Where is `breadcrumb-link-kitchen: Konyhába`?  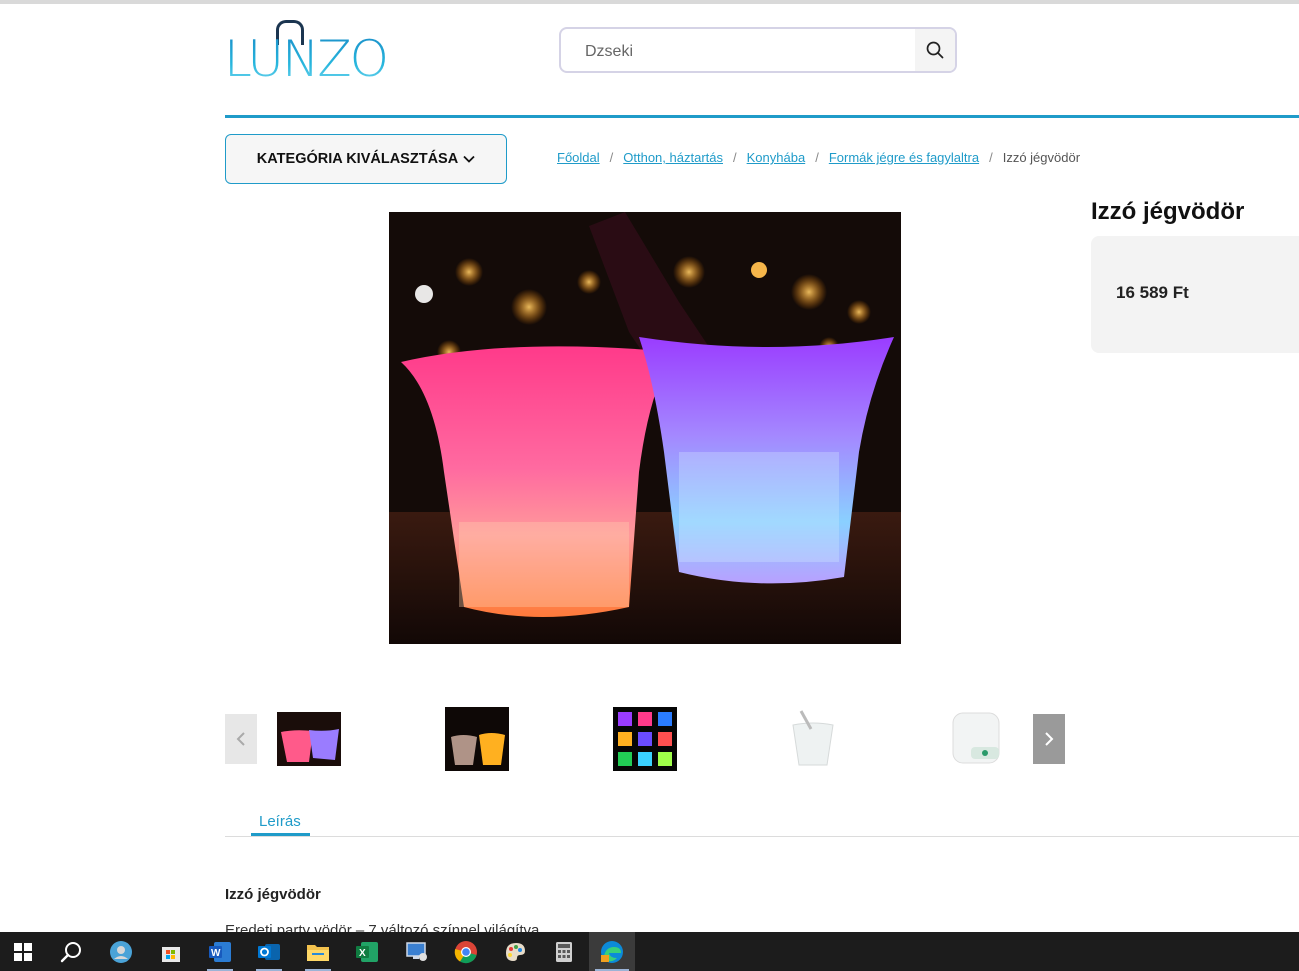
breadcrumb-link-kitchen: Konyhába is located at coordinates (776, 157).